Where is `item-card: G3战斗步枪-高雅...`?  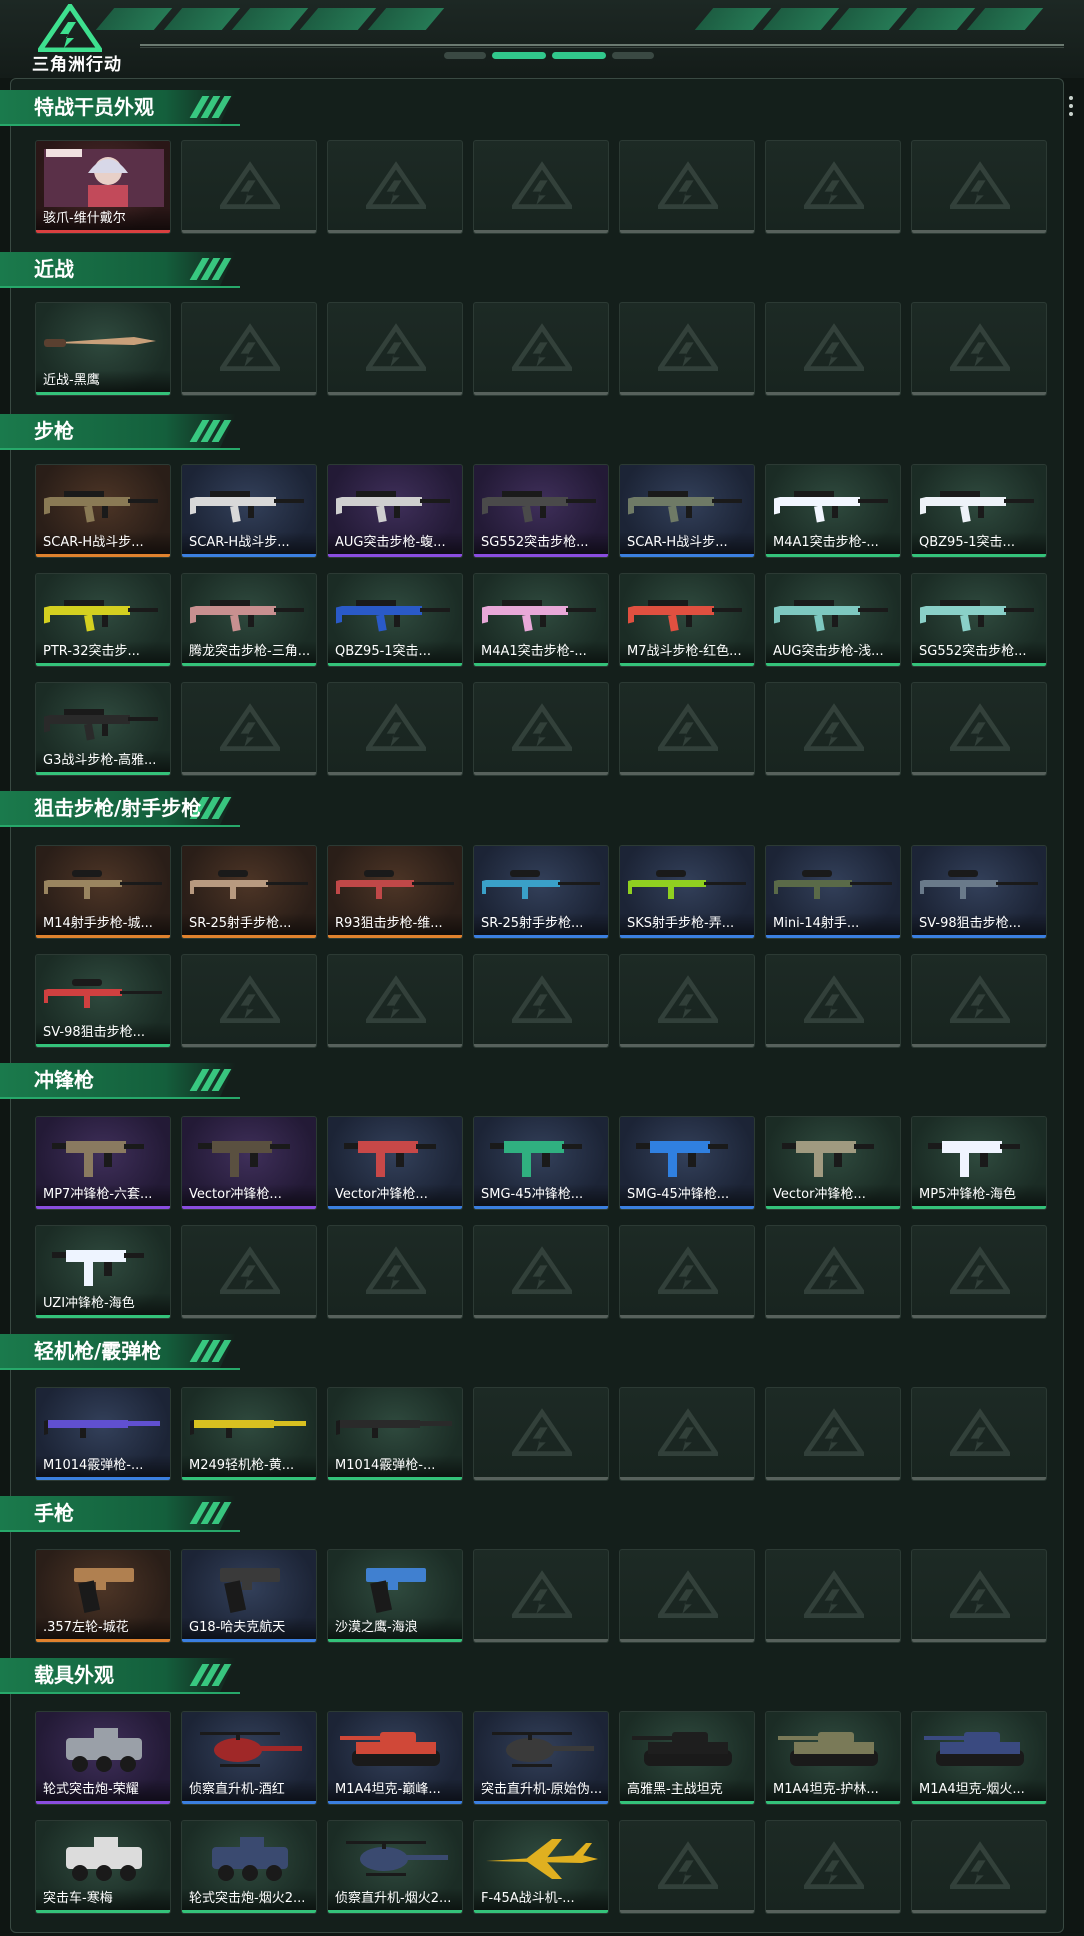 item-card: G3战斗步枪-高雅... is located at coordinates (103, 729).